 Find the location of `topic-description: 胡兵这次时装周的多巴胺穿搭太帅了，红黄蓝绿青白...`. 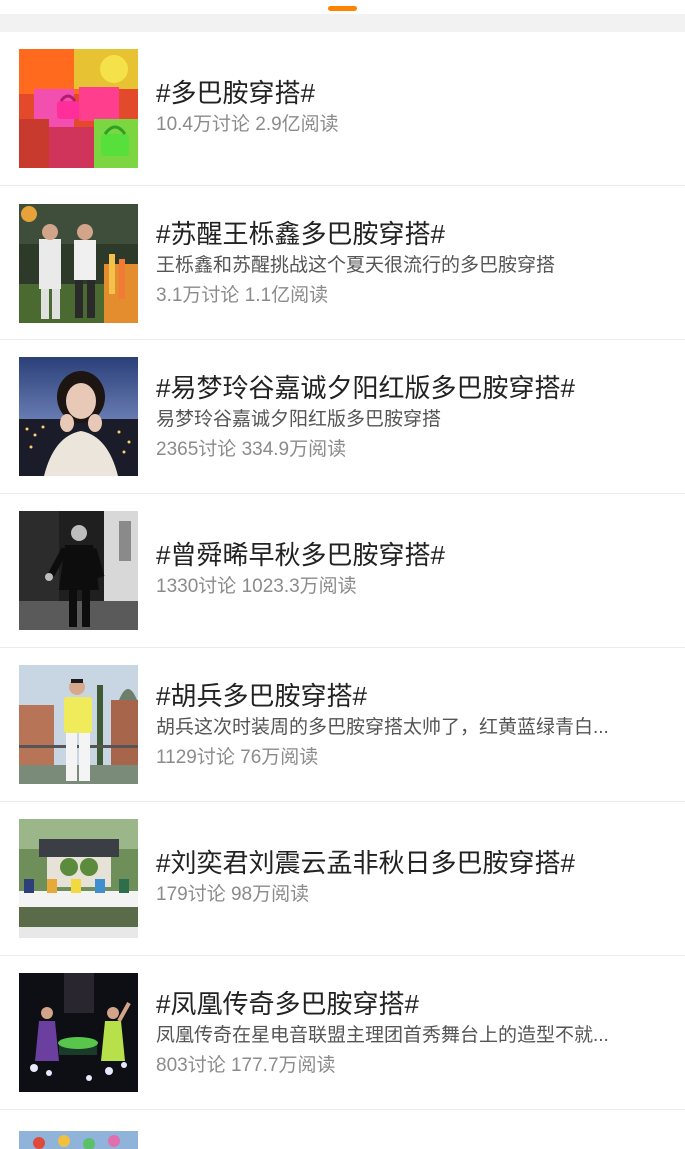

topic-description: 胡兵这次时装周的多巴胺穿搭太帅了，红黄蓝绿青白... is located at coordinates (382, 727).